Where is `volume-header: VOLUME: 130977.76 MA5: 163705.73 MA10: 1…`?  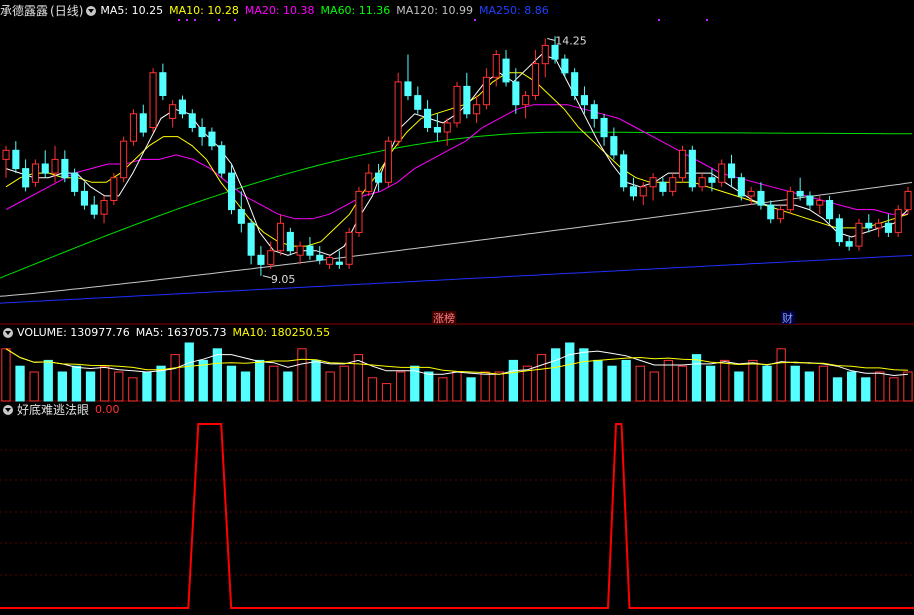
volume-header: VOLUME: 130977.76 MA5: 163705.73 MA10: 1… is located at coordinates (168, 333).